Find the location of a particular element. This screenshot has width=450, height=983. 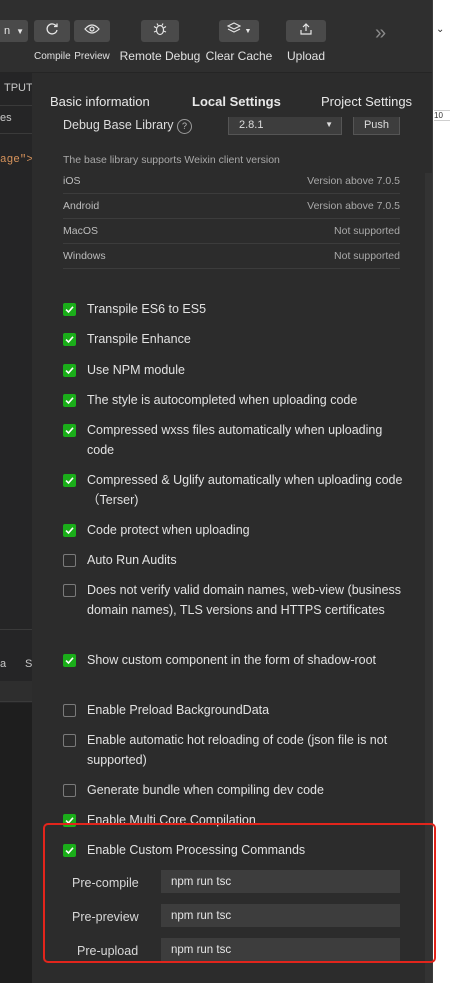

files-label: es is located at coordinates (6, 118).